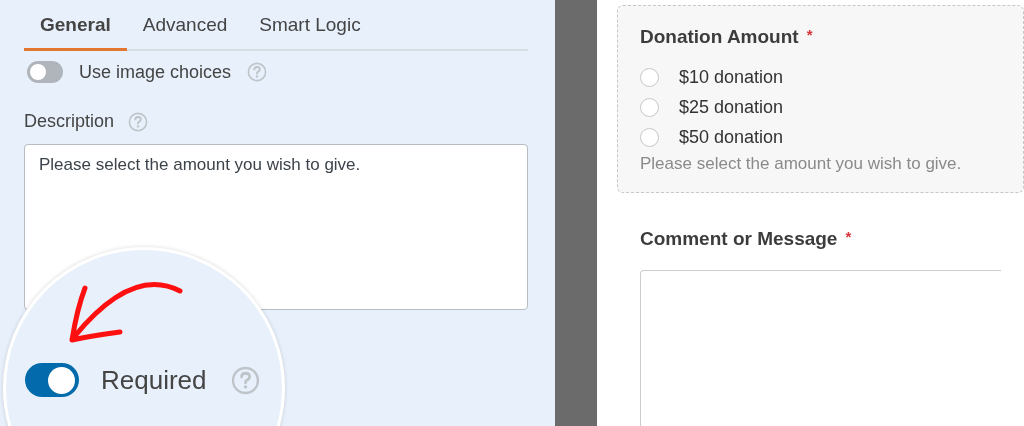 This screenshot has height=426, width=1024. I want to click on settings-tab: Smart Logic, so click(310, 29).